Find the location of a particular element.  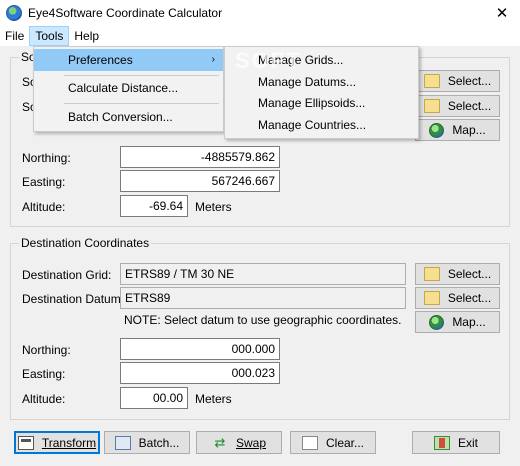

destination-easting-field: 000.023 is located at coordinates (200, 373).